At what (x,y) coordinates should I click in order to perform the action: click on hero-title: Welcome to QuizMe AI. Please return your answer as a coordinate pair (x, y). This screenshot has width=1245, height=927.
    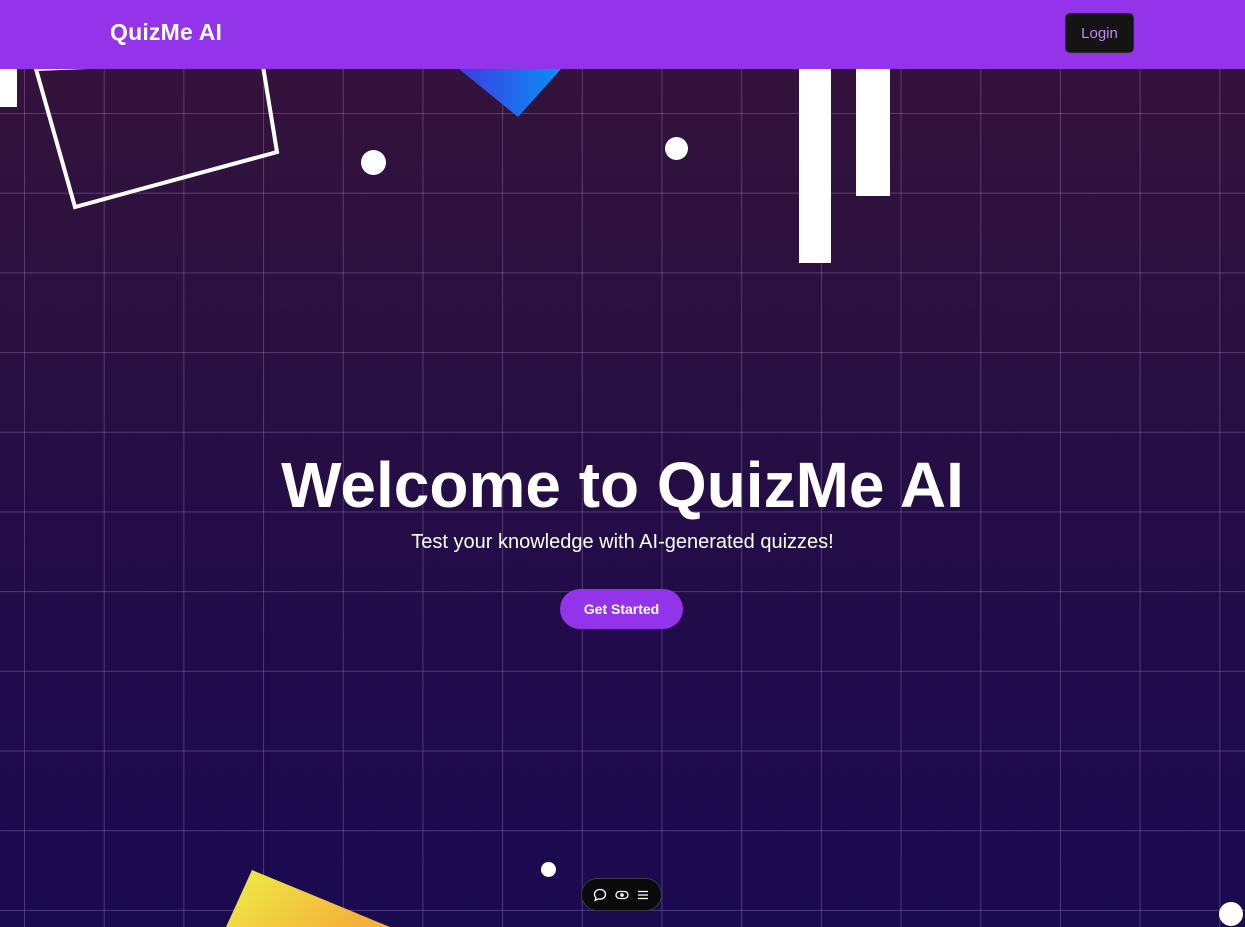
    Looking at the image, I should click on (622, 485).